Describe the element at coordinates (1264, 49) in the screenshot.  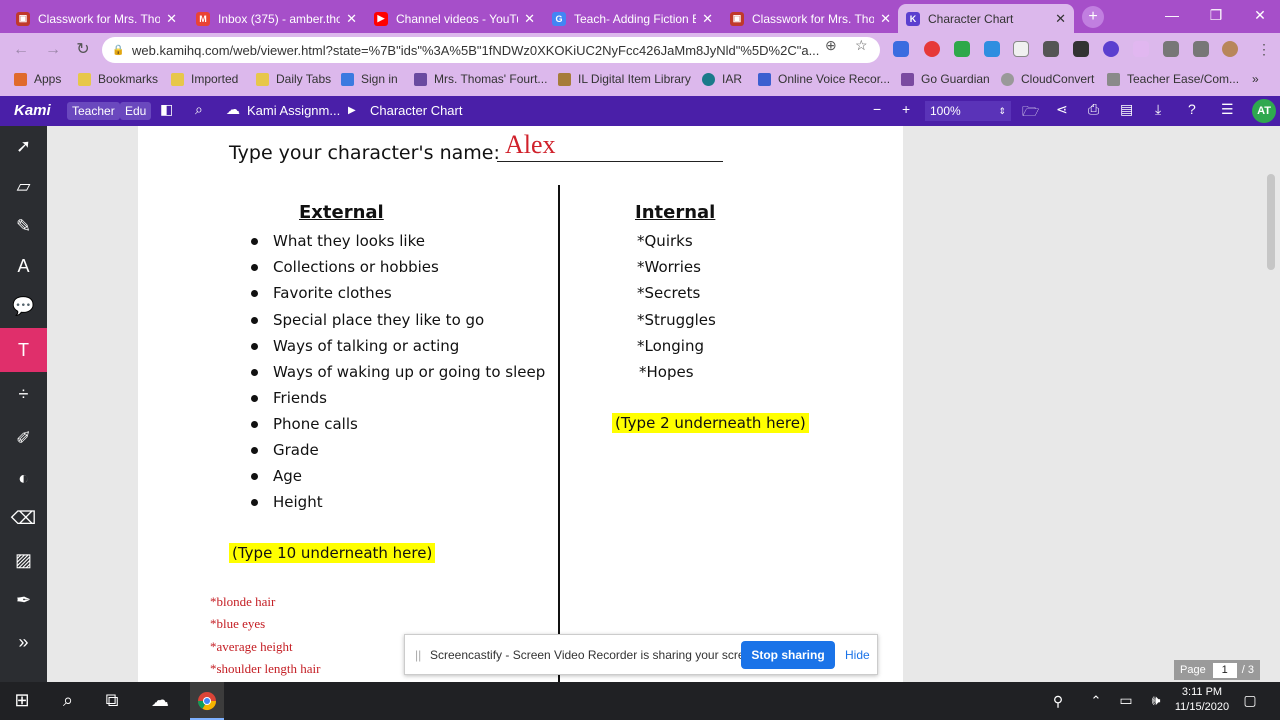
I see `menu-icon: ⋮` at that location.